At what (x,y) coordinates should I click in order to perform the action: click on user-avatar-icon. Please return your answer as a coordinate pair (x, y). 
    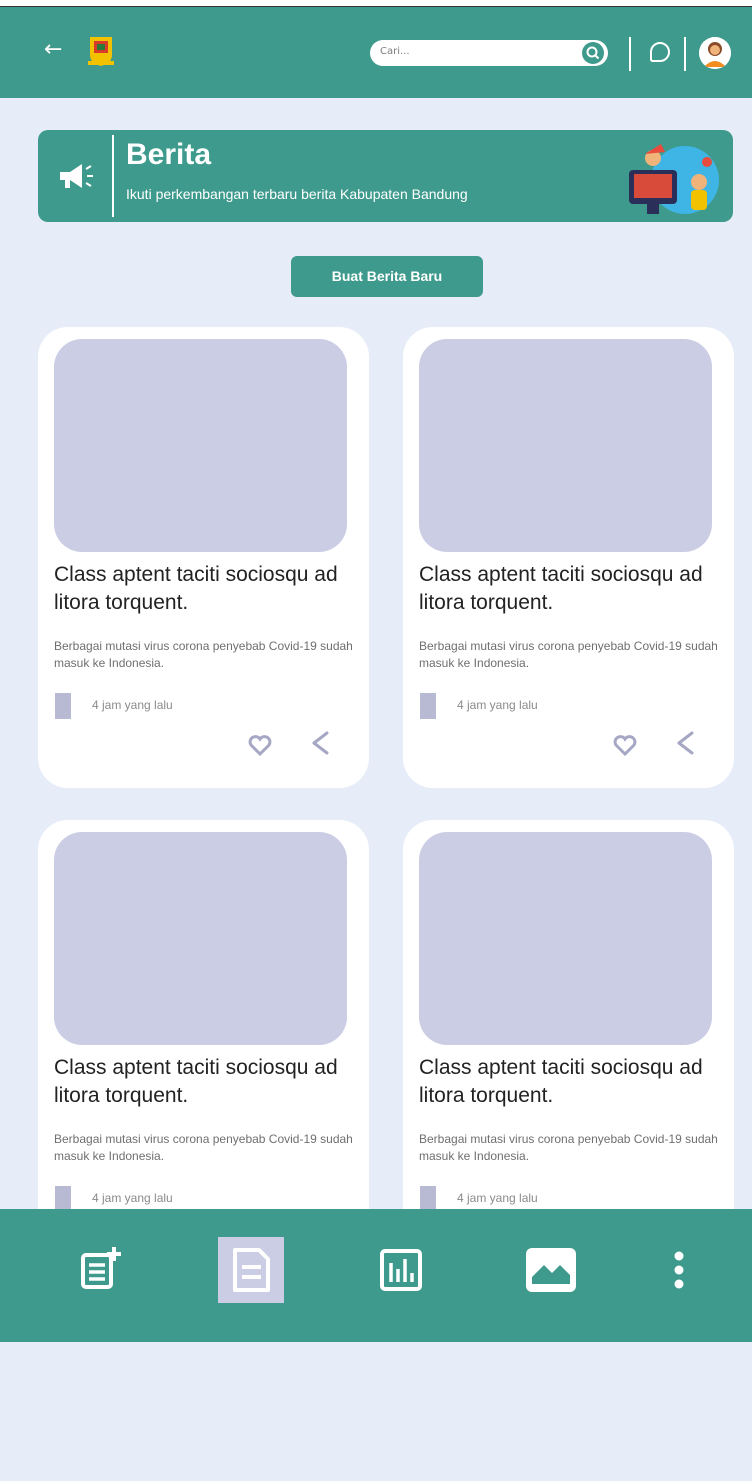
    Looking at the image, I should click on (715, 53).